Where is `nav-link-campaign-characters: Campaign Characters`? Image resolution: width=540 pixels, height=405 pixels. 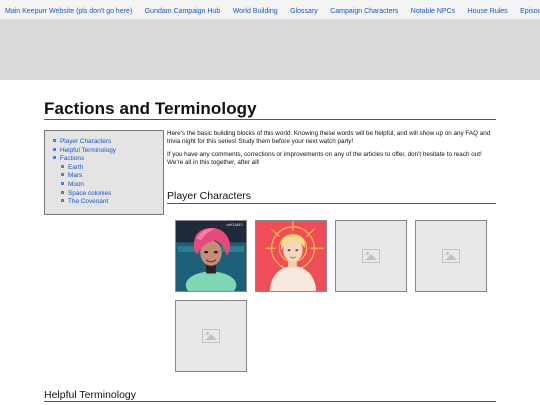 nav-link-campaign-characters: Campaign Characters is located at coordinates (364, 10).